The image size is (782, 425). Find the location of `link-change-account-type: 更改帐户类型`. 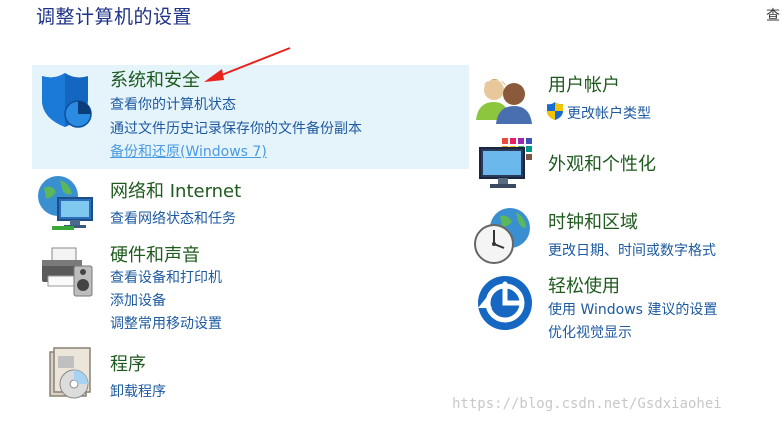

link-change-account-type: 更改帐户类型 is located at coordinates (609, 113).